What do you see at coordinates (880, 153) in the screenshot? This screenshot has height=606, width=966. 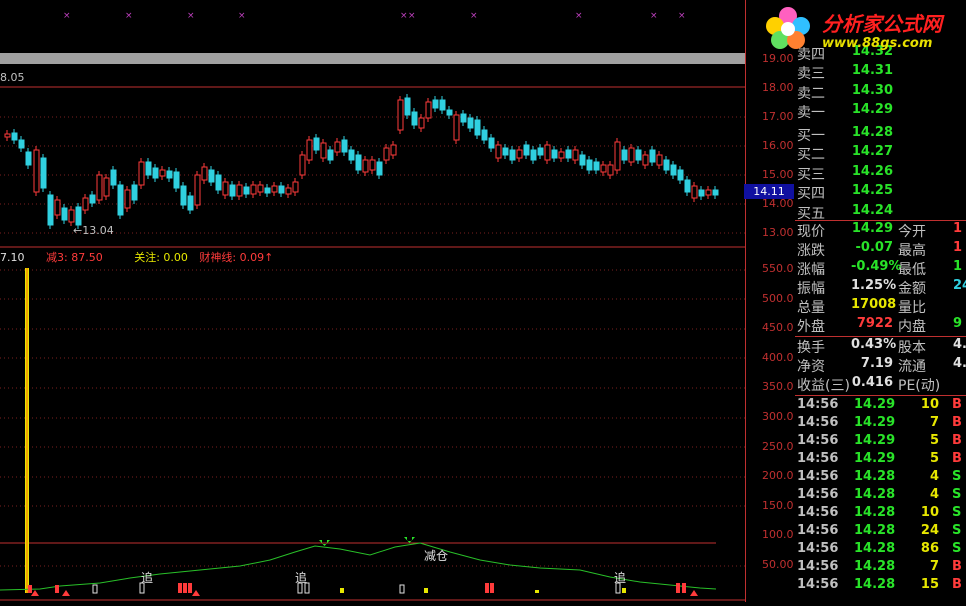 I see `order-row: 买二 14.27` at bounding box center [880, 153].